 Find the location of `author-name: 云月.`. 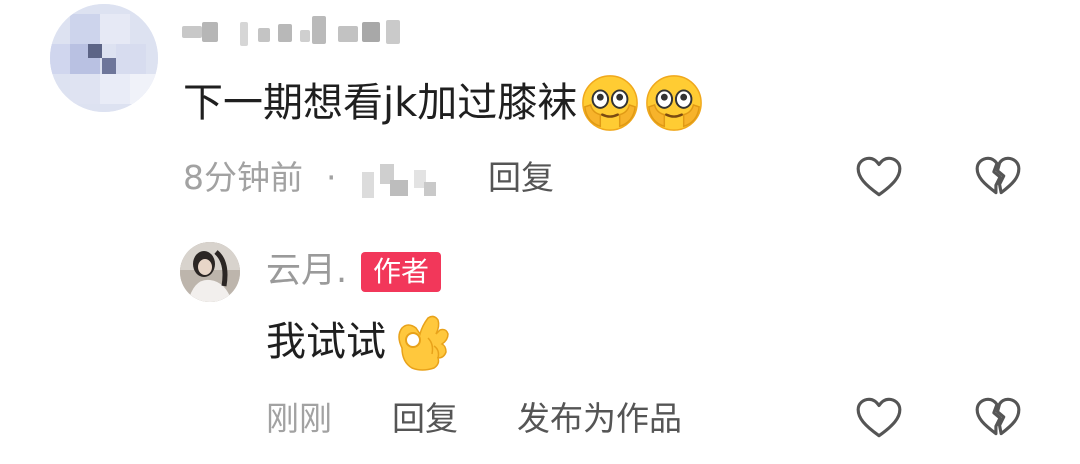

author-name: 云月. is located at coordinates (306, 271).